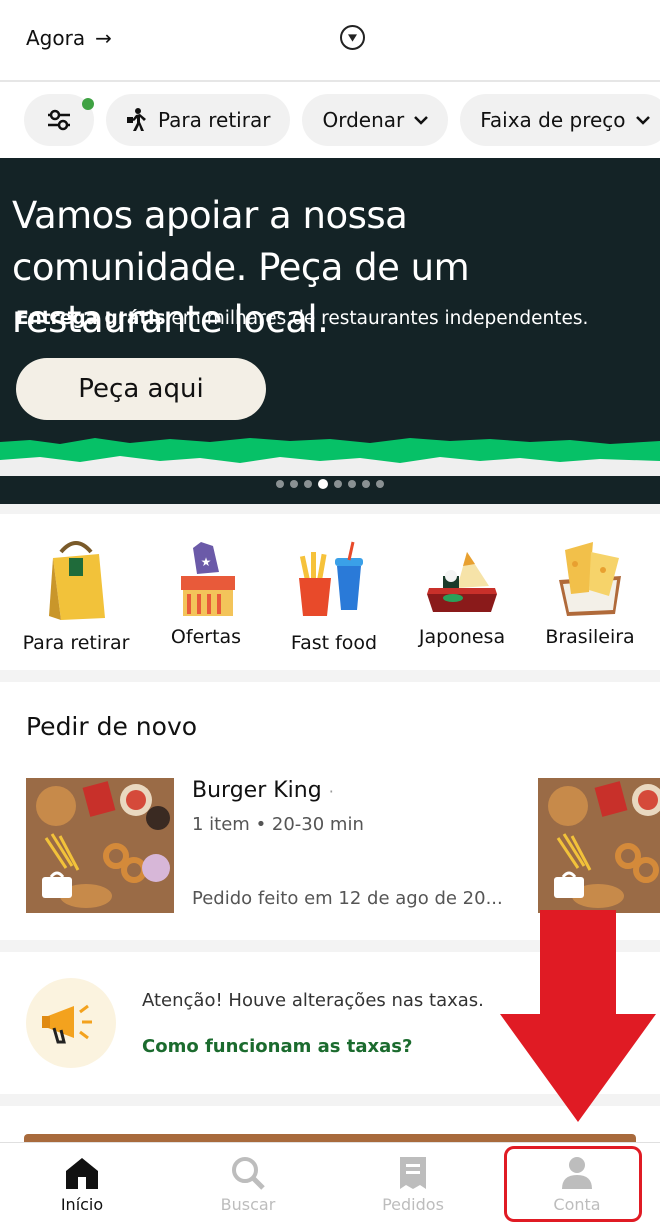  What do you see at coordinates (578, 1016) in the screenshot?
I see `annotation-arrow-down` at bounding box center [578, 1016].